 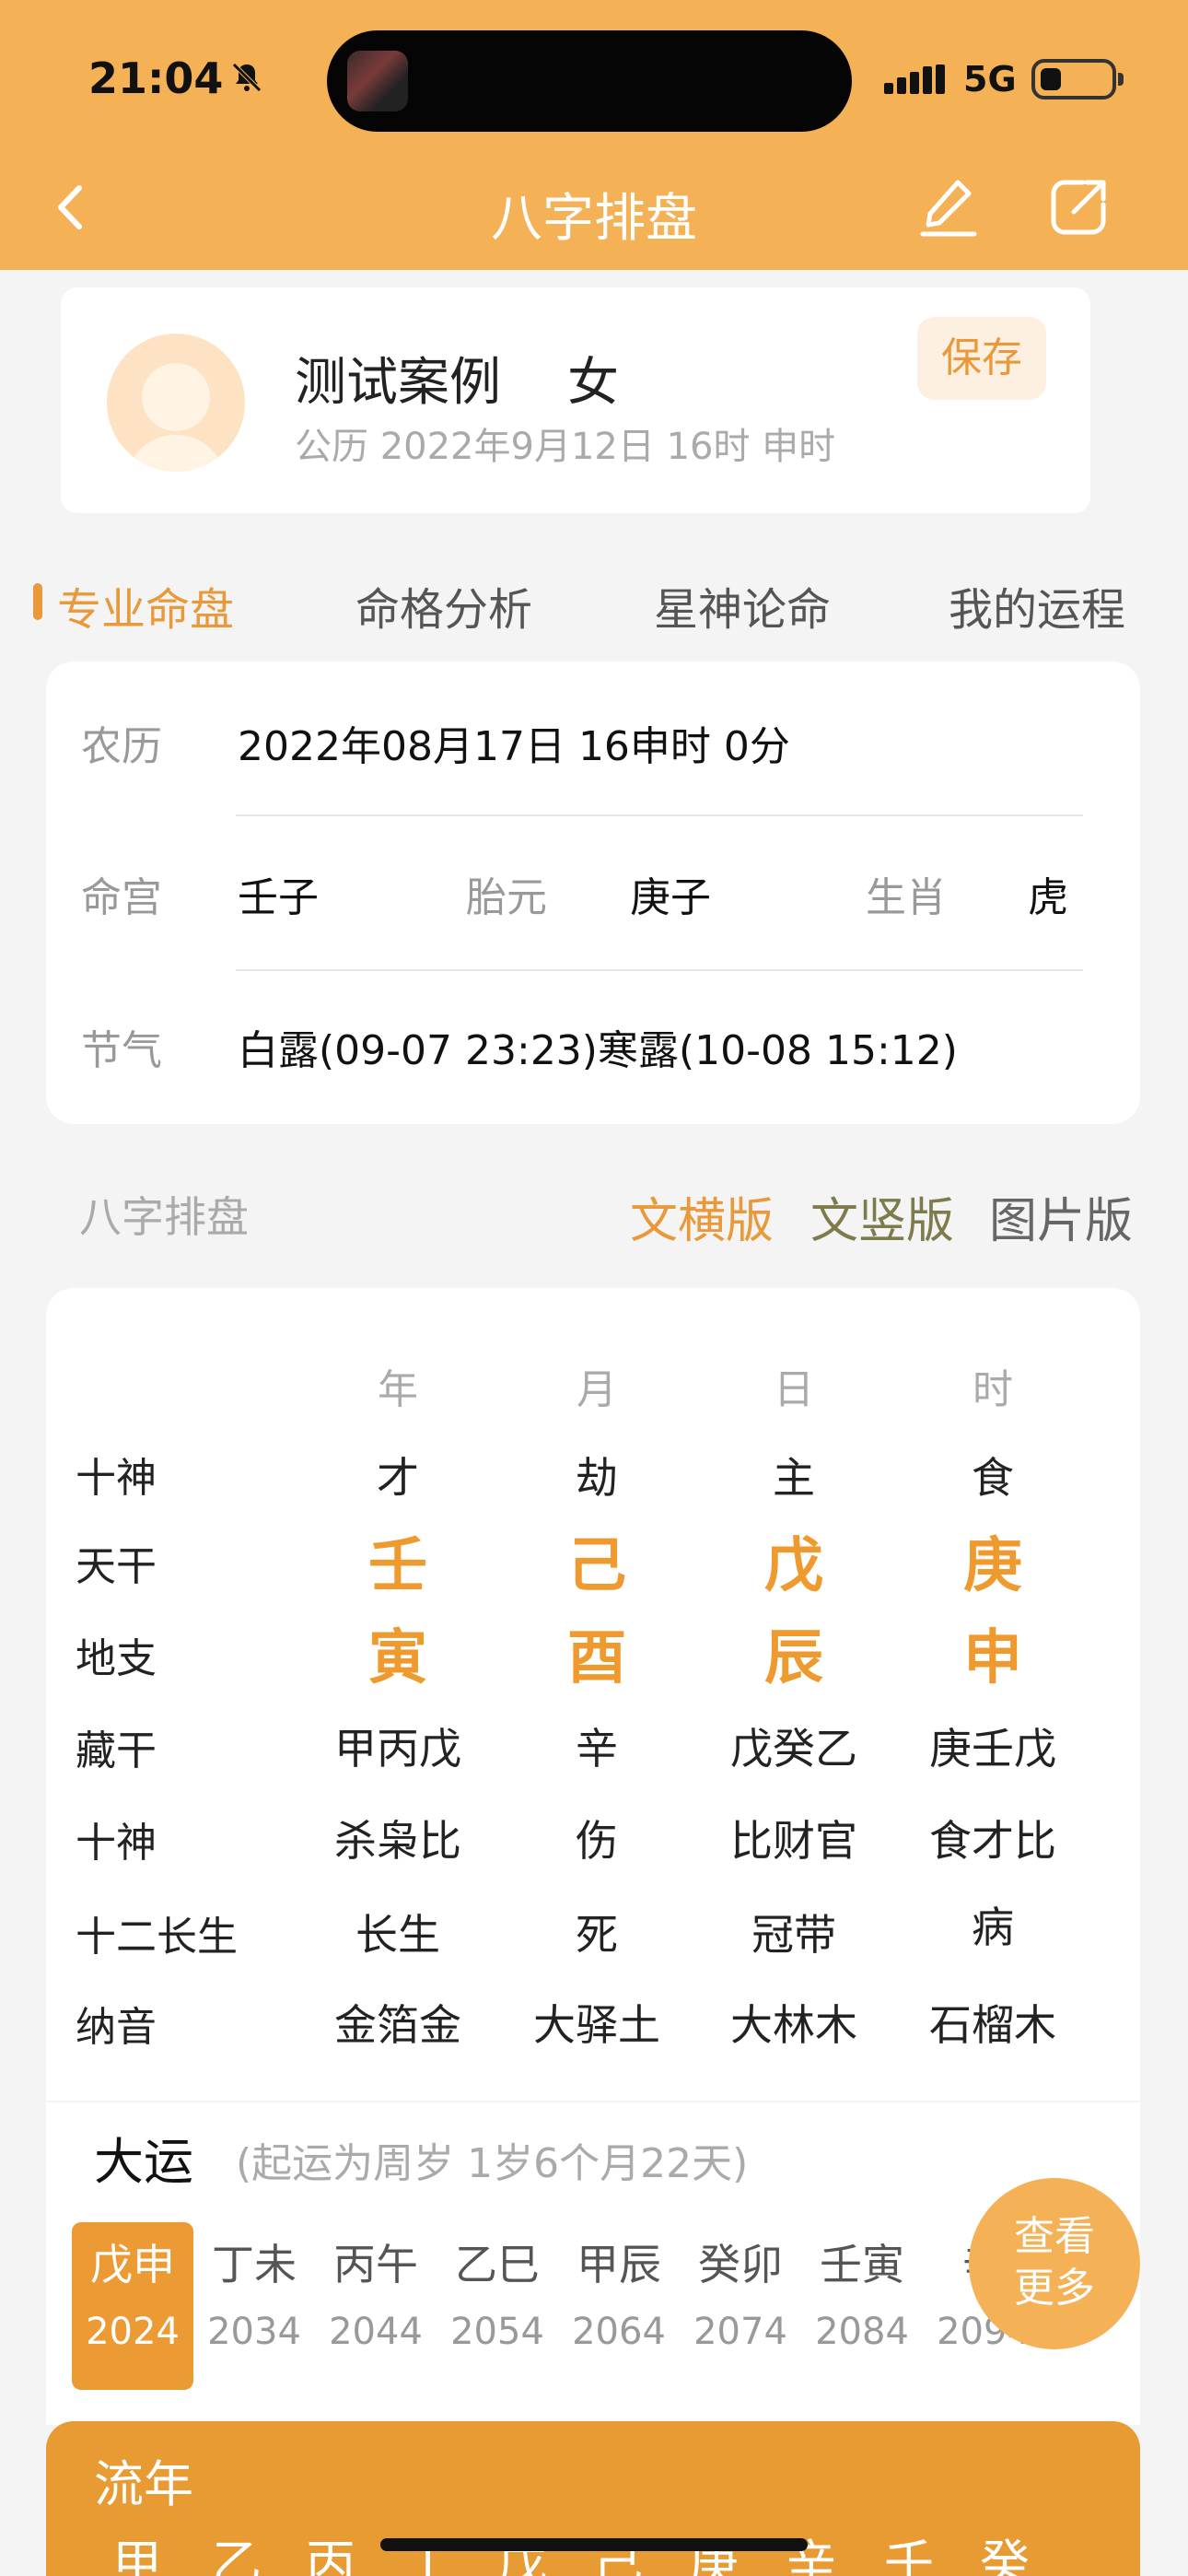 What do you see at coordinates (1054, 2236) in the screenshot?
I see `view-more-label-line1: 查看` at bounding box center [1054, 2236].